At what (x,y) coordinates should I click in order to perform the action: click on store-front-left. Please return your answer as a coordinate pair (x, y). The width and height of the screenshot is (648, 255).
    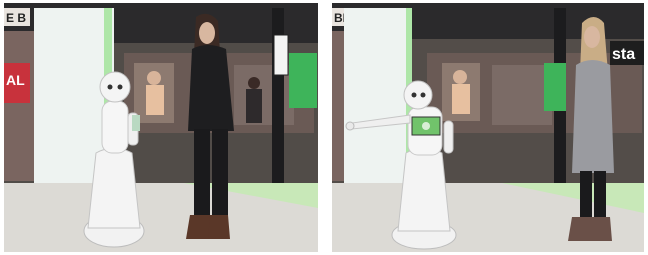
    Looking at the image, I should click on (19, 106).